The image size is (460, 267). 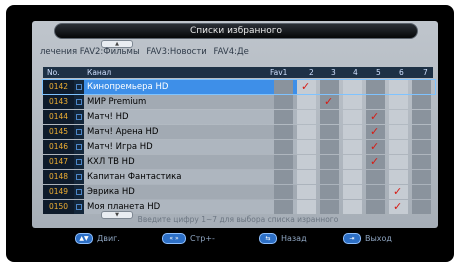 I want to click on move-label: Двиг., so click(x=108, y=238).